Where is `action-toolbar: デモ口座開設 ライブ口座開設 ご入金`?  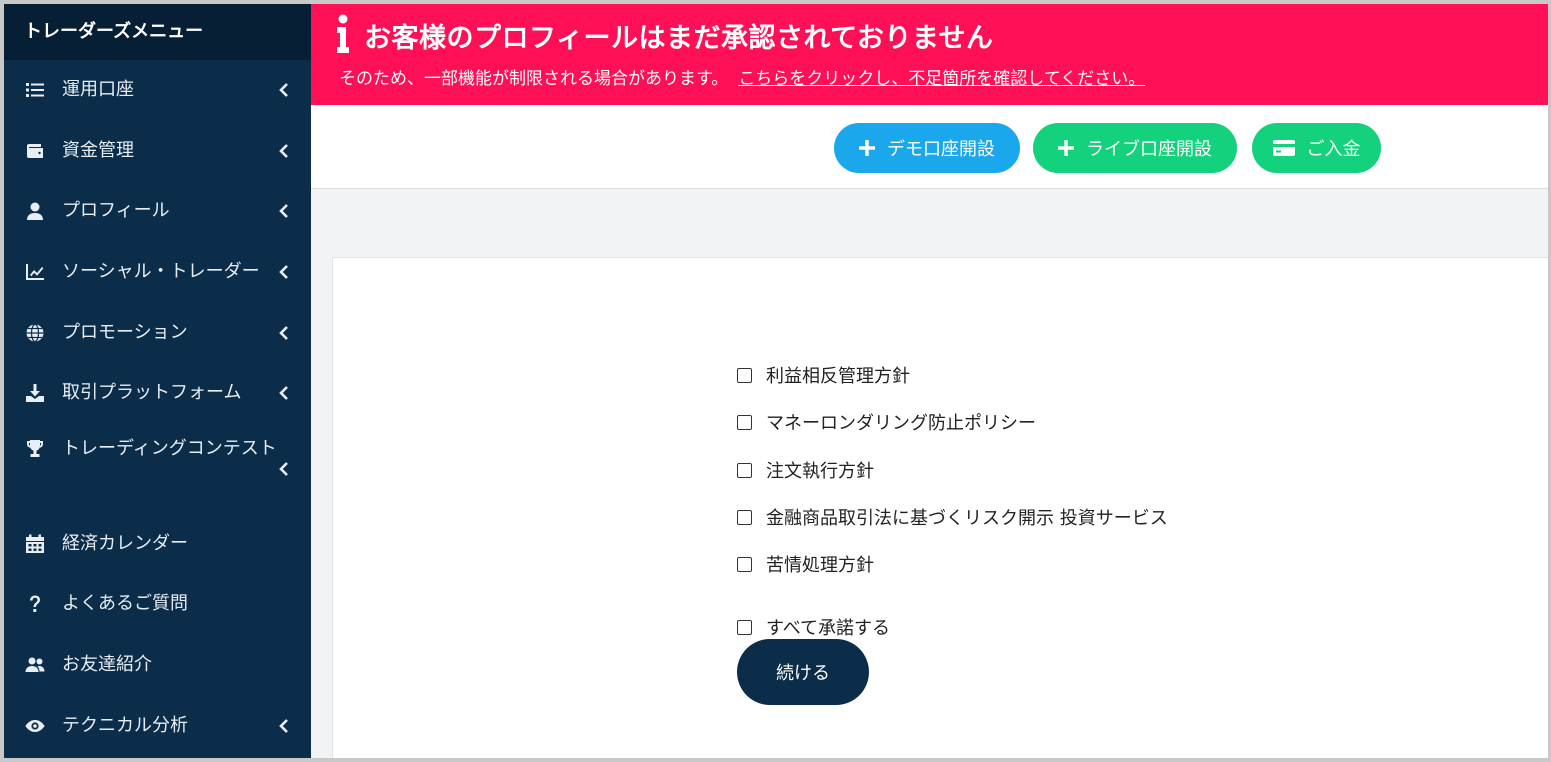
action-toolbar: デモ口座開設 ライブ口座開設 ご入金 is located at coordinates (929, 147).